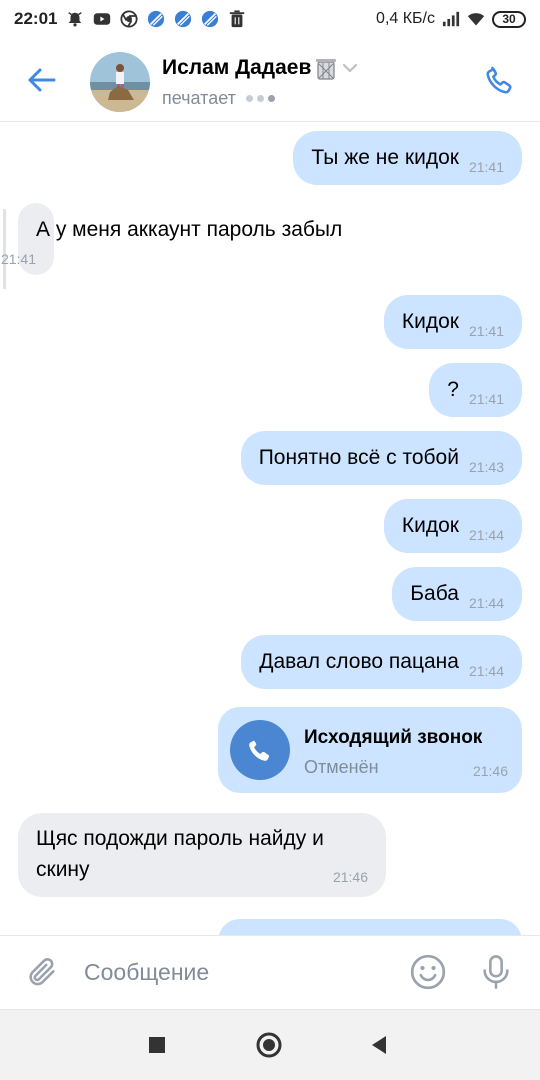  What do you see at coordinates (393, 737) in the screenshot?
I see `call-title: Исходящий звонок` at bounding box center [393, 737].